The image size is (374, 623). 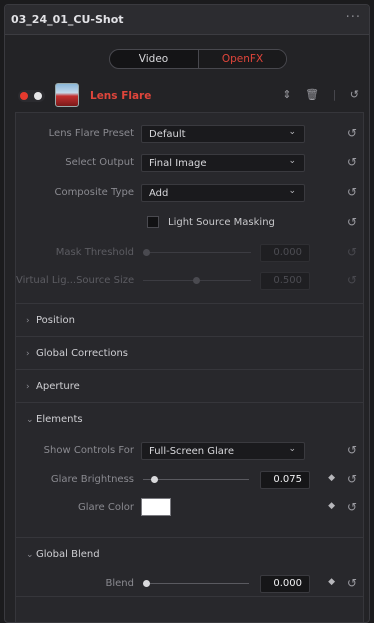 I want to click on section-position-label: Position, so click(x=55, y=320).